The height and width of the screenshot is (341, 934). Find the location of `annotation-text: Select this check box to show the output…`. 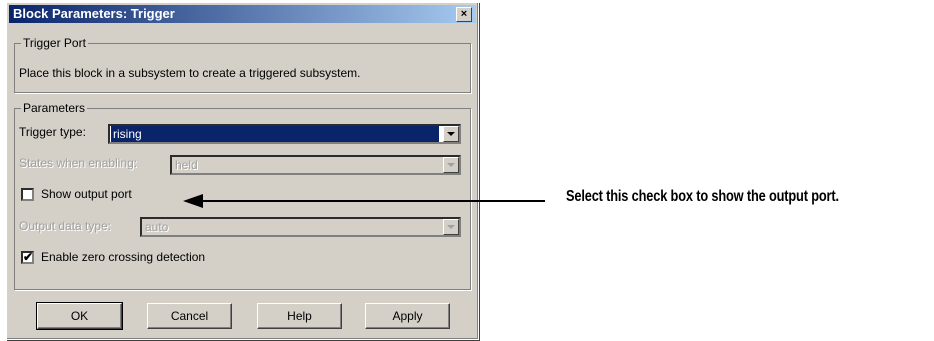

annotation-text: Select this check box to show the output… is located at coordinates (702, 196).